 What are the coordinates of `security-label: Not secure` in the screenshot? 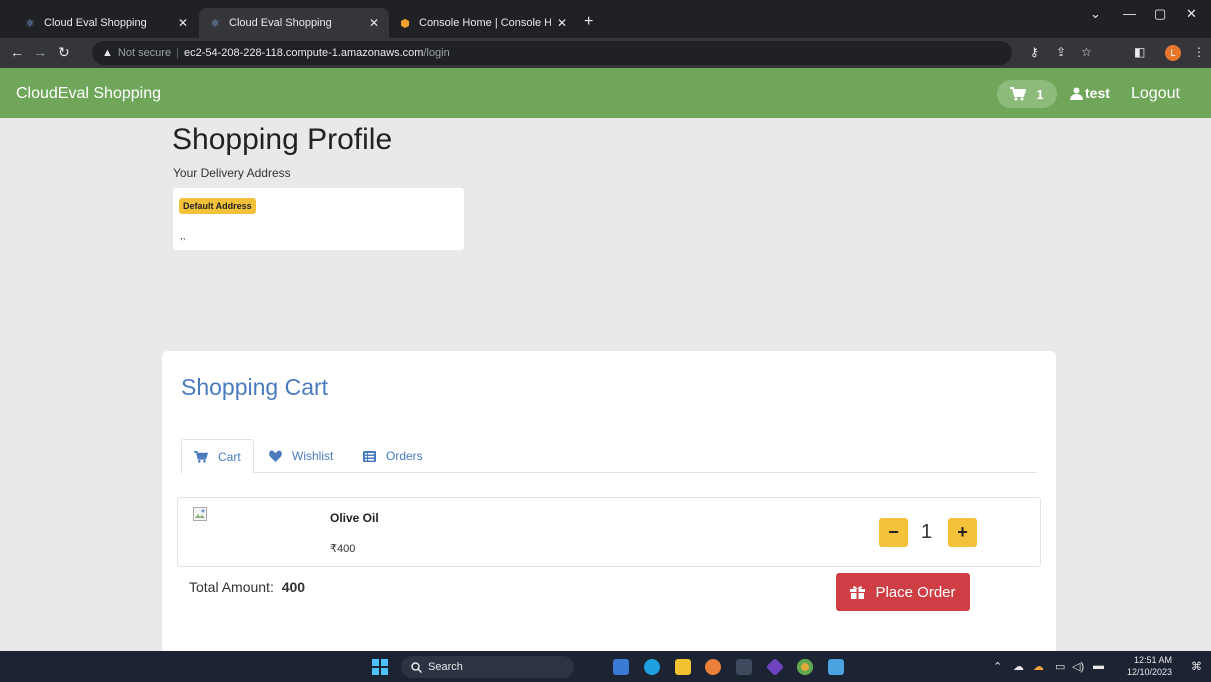 It's located at (144, 53).